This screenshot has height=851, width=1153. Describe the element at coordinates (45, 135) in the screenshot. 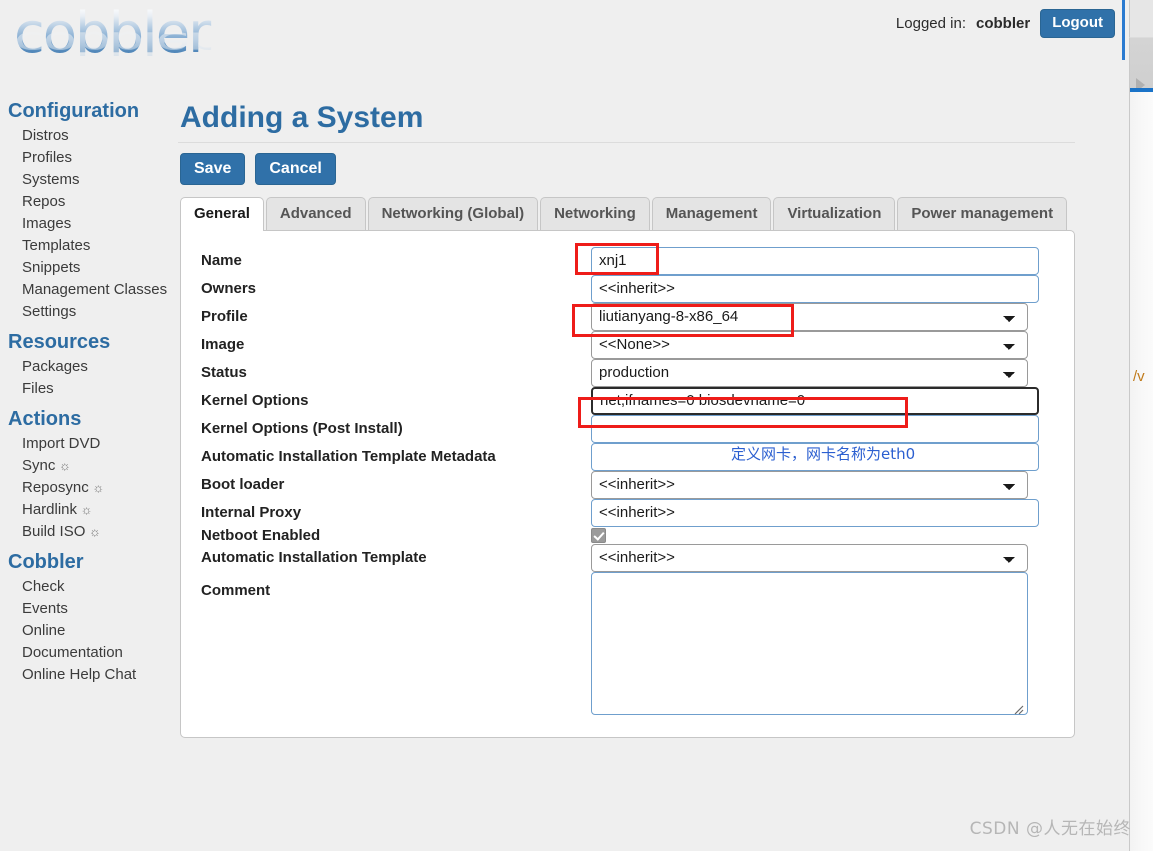

I see `sidebar-item-label: Distros` at that location.